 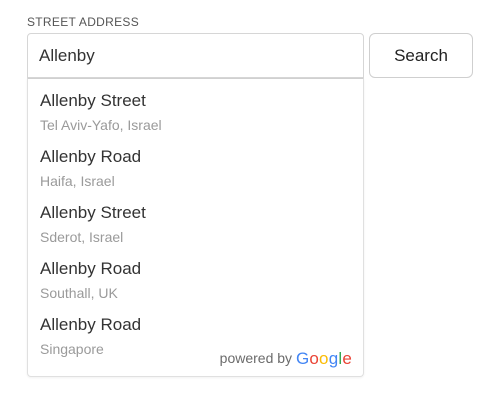 I want to click on google-logo: Google, so click(x=324, y=359).